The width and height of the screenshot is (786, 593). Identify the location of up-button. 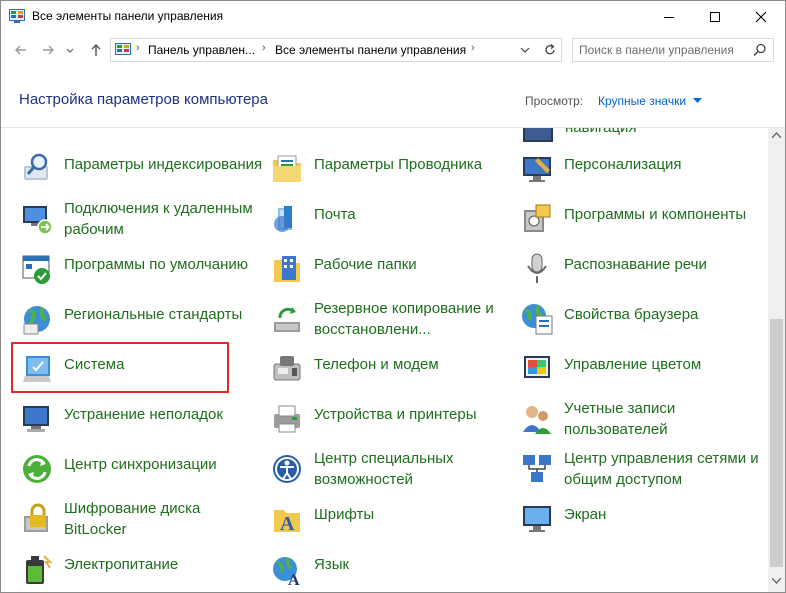
(96, 50).